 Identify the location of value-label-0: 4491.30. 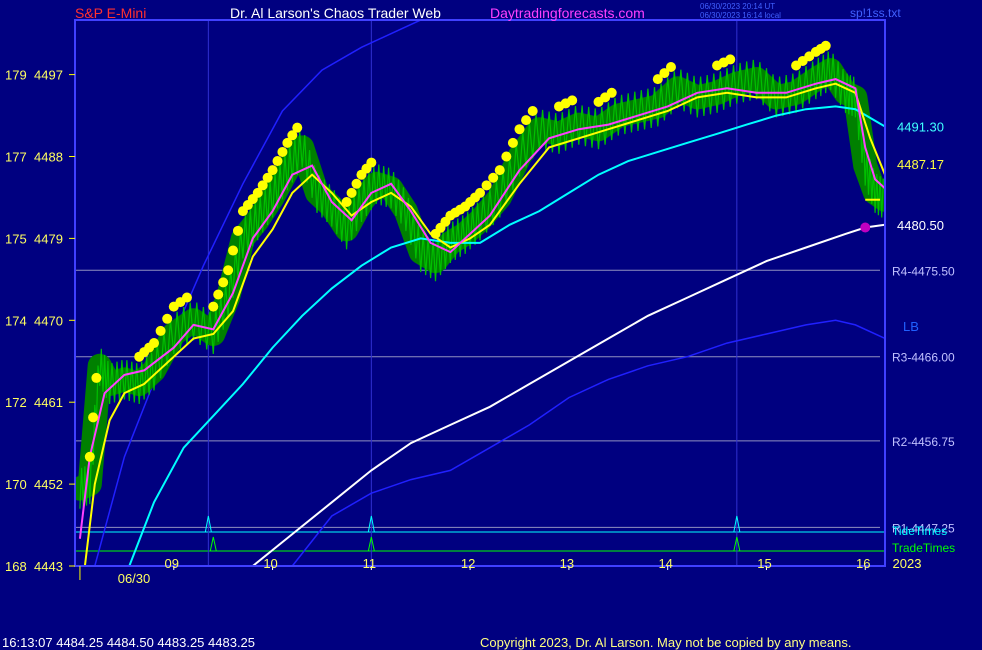
(920, 126).